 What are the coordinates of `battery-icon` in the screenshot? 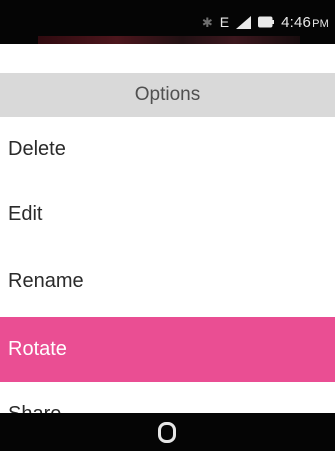 It's located at (266, 22).